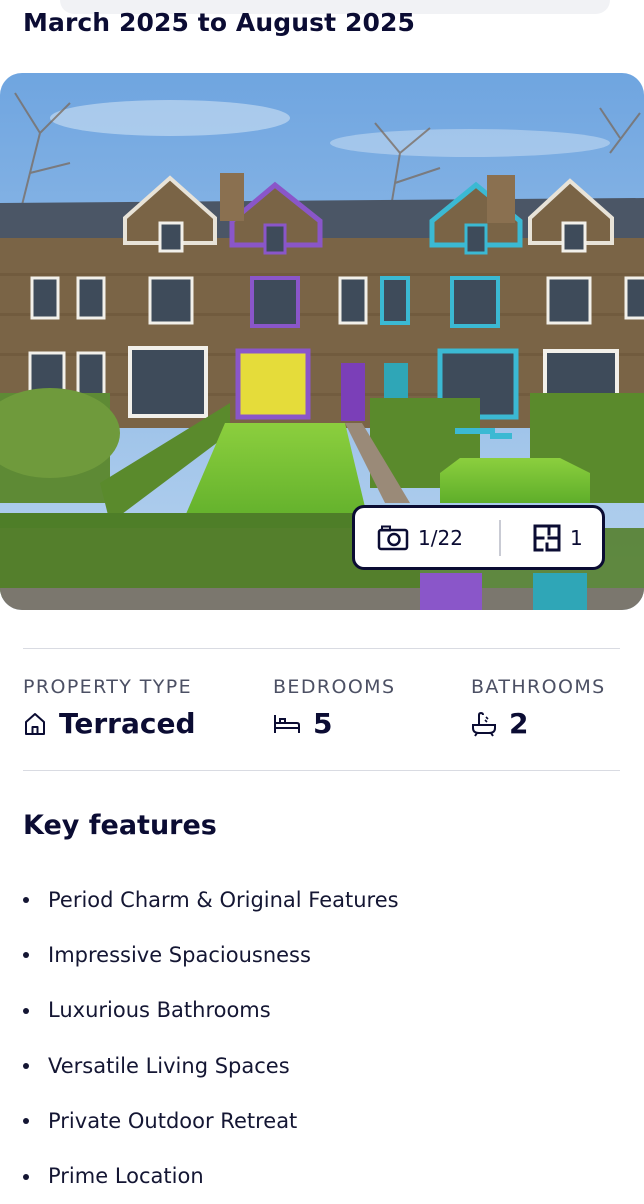  What do you see at coordinates (211, 1175) in the screenshot?
I see `list-item: Prime Location` at bounding box center [211, 1175].